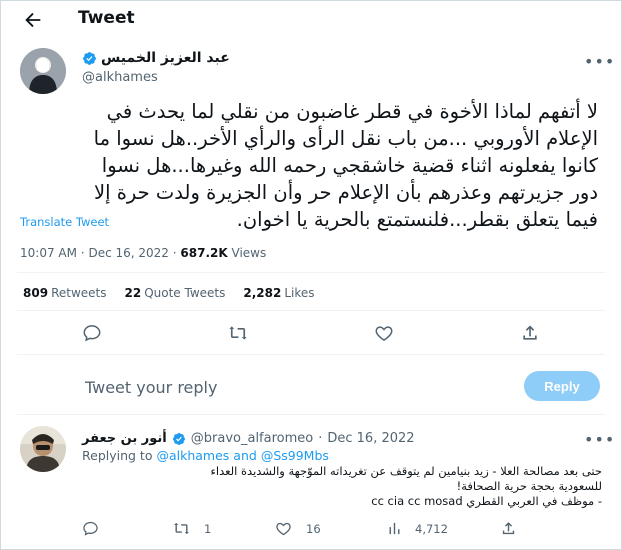 This screenshot has width=622, height=550. What do you see at coordinates (562, 386) in the screenshot?
I see `reply-button: Reply` at bounding box center [562, 386].